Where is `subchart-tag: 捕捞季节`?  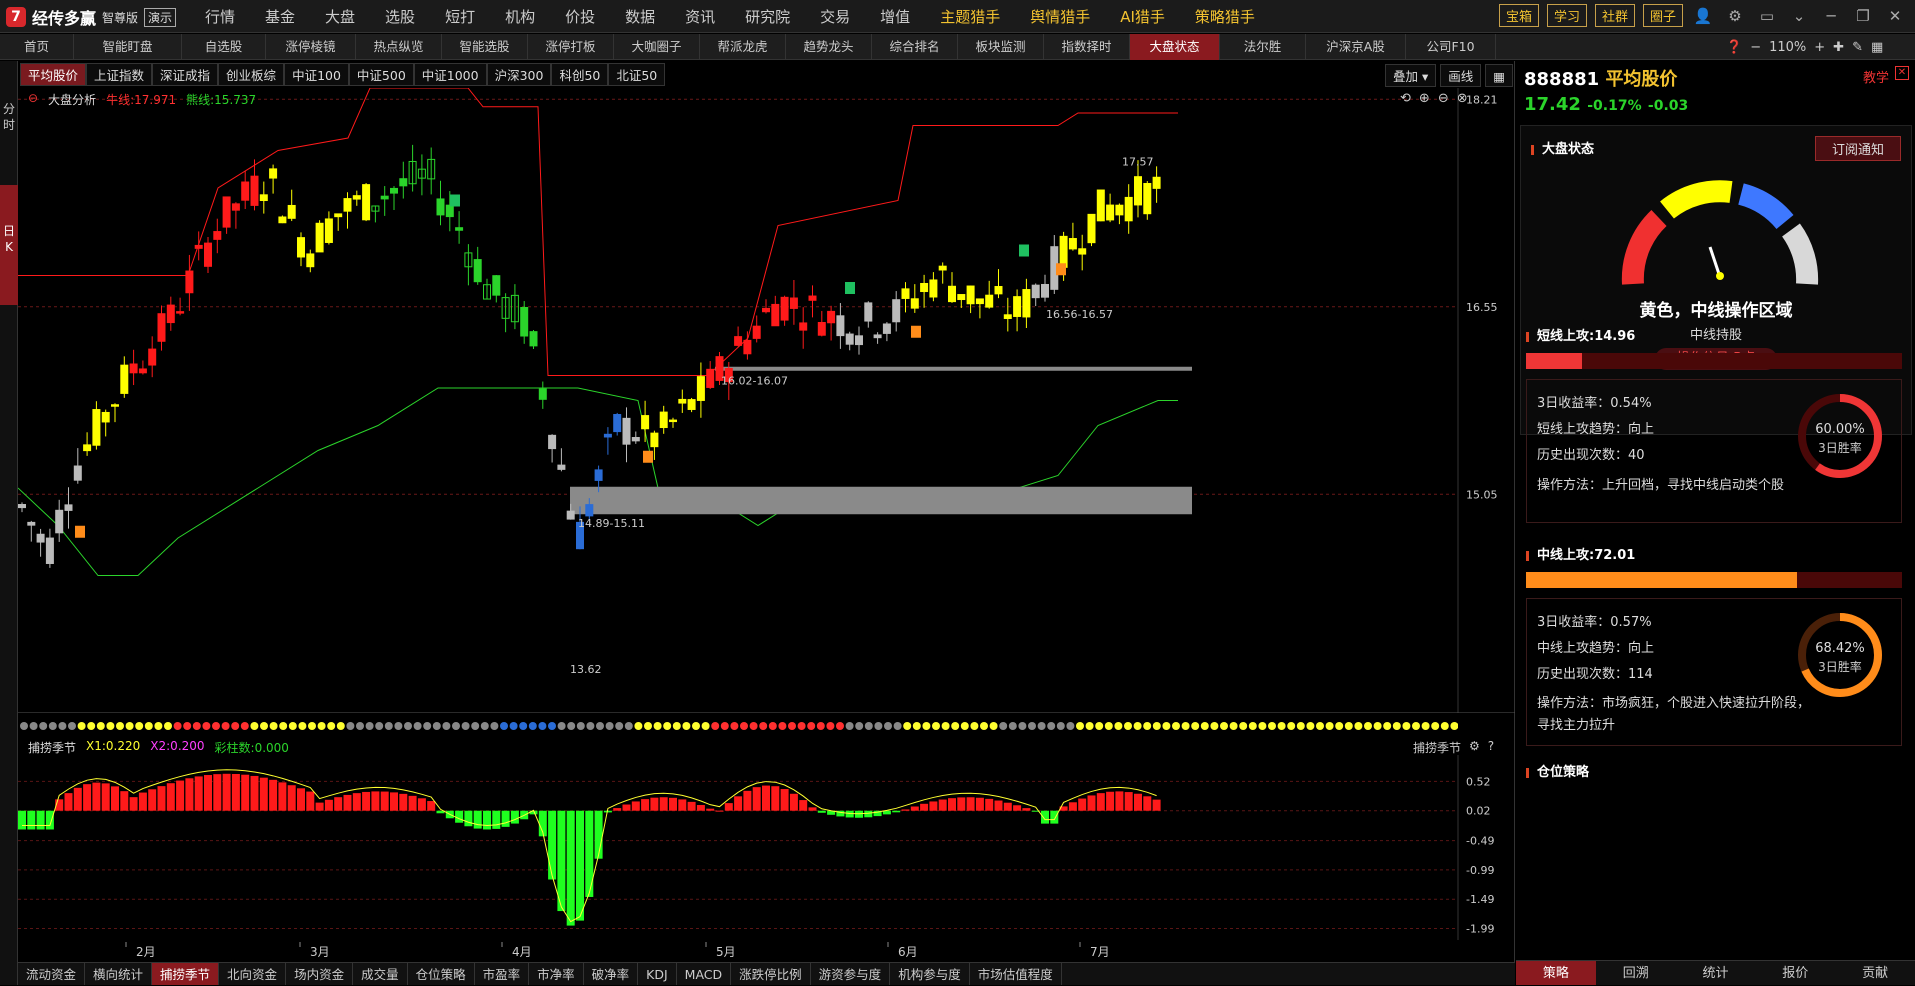
subchart-tag: 捕捞季节 is located at coordinates (1437, 747).